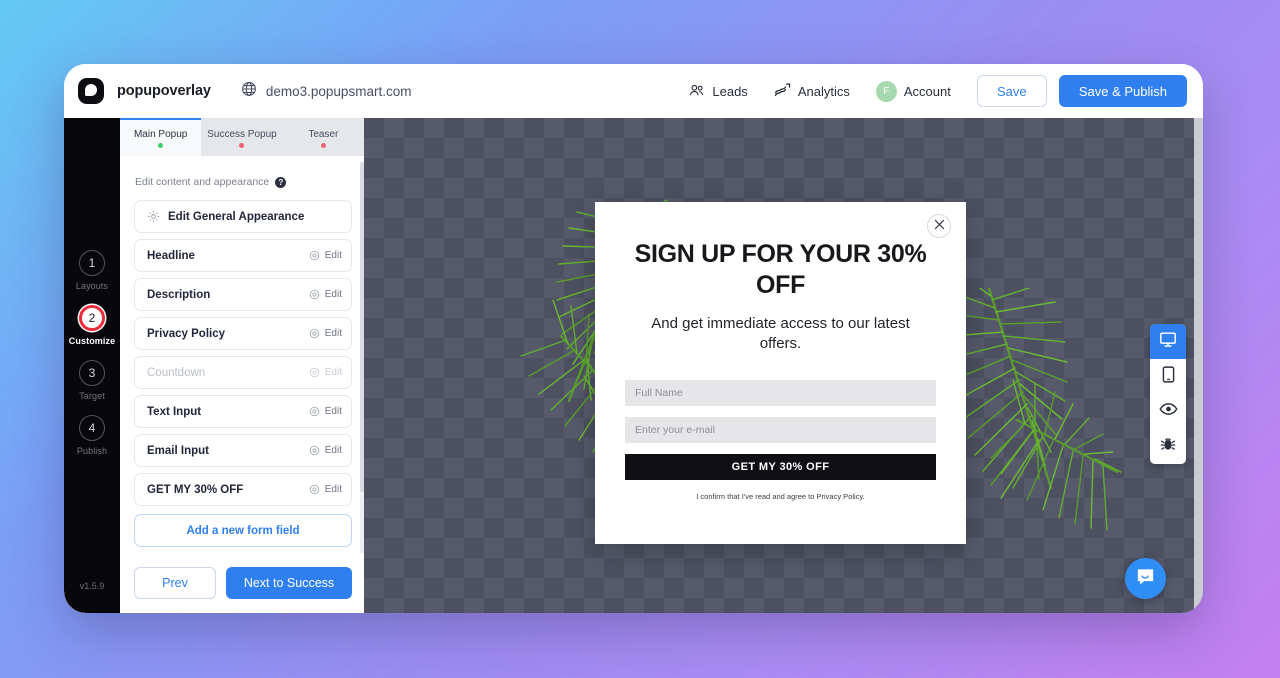 Image resolution: width=1280 pixels, height=678 pixels. Describe the element at coordinates (92, 586) in the screenshot. I see `version-label: v1.5.9` at that location.